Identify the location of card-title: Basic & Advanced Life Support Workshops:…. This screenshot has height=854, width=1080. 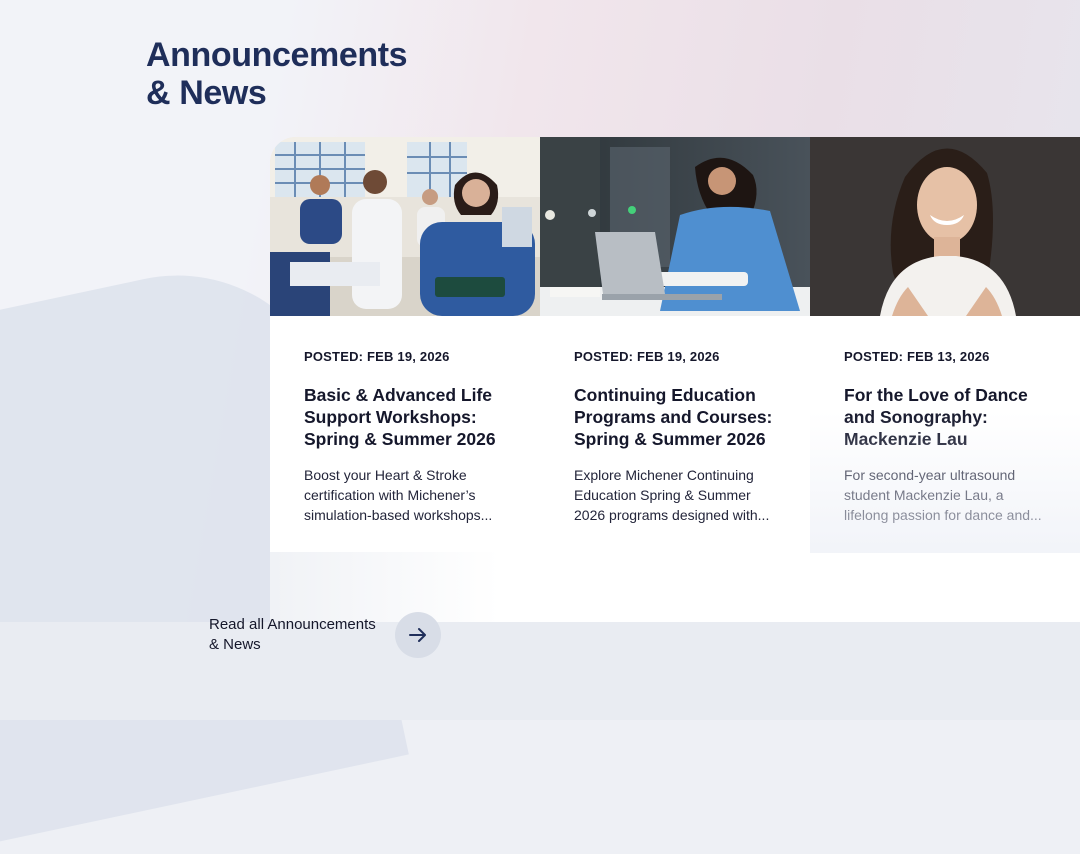
(405, 417).